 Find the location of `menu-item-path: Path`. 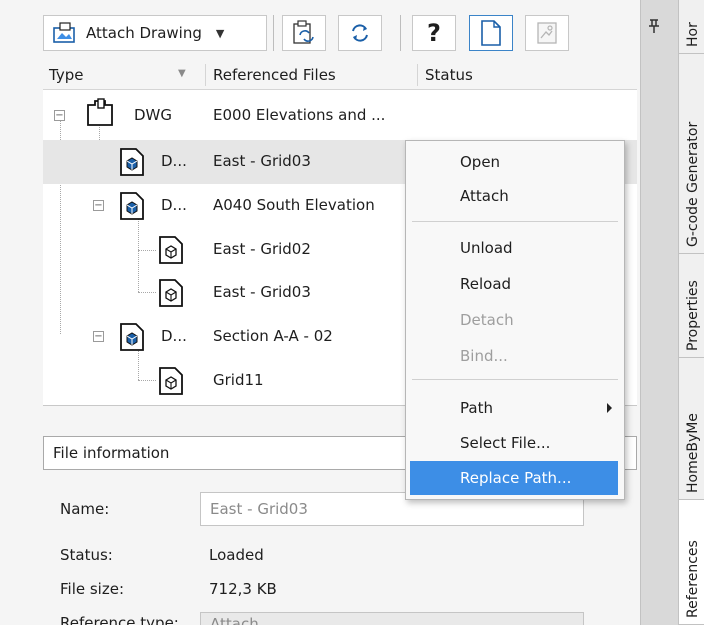

menu-item-path: Path is located at coordinates (514, 408).